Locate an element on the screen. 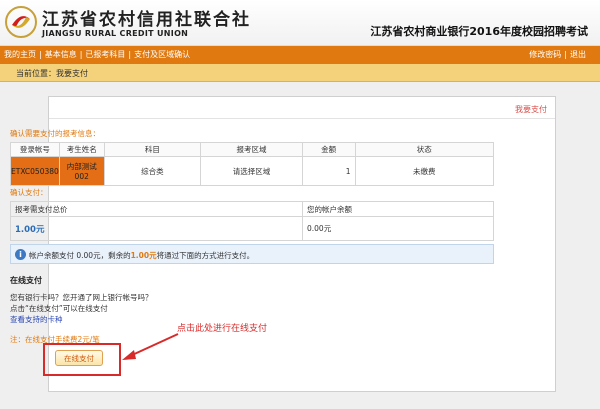 The width and height of the screenshot is (600, 409). online-hint-text: 点击“在线支付”可以在线支付 is located at coordinates (59, 308).